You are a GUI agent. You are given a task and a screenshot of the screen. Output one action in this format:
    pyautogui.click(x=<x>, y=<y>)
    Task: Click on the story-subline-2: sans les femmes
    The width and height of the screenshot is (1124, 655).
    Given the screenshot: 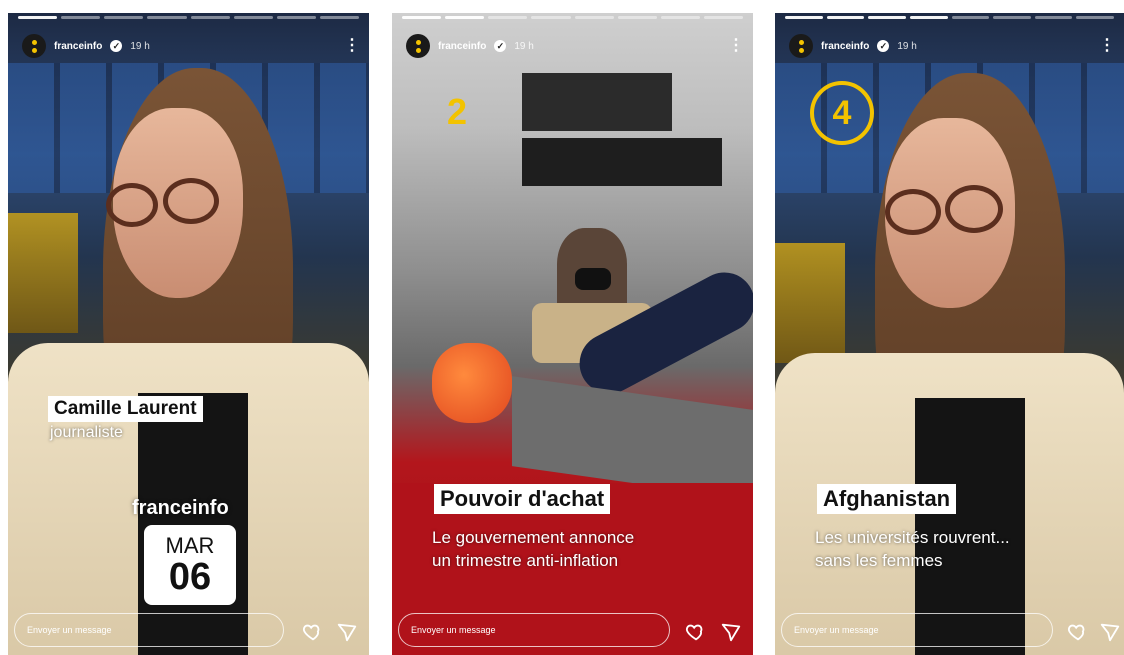 What is the action you would take?
    pyautogui.click(x=879, y=560)
    